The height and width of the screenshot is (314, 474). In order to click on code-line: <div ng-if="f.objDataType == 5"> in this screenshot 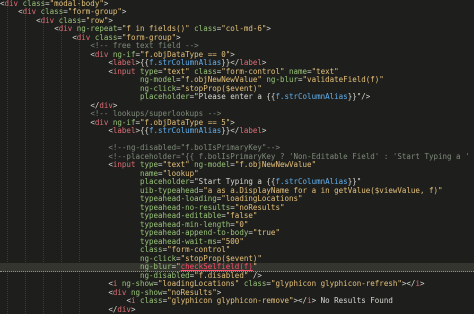, I will do `click(237, 123)`.